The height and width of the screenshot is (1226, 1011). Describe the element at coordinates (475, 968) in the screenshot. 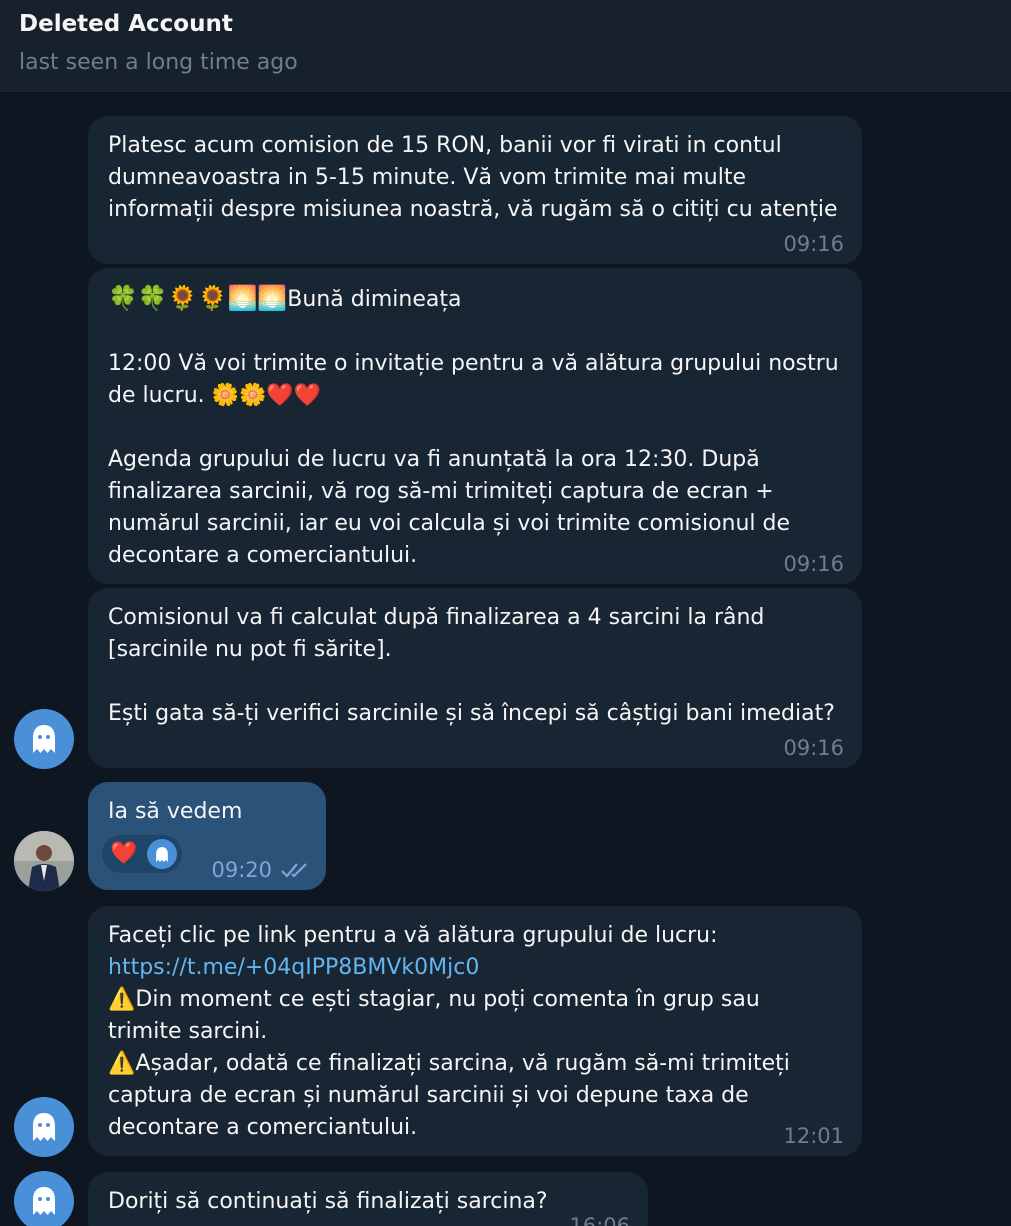

I see `invite-link: https://t.me/+04qIPP8BMVk0Mjc0` at that location.